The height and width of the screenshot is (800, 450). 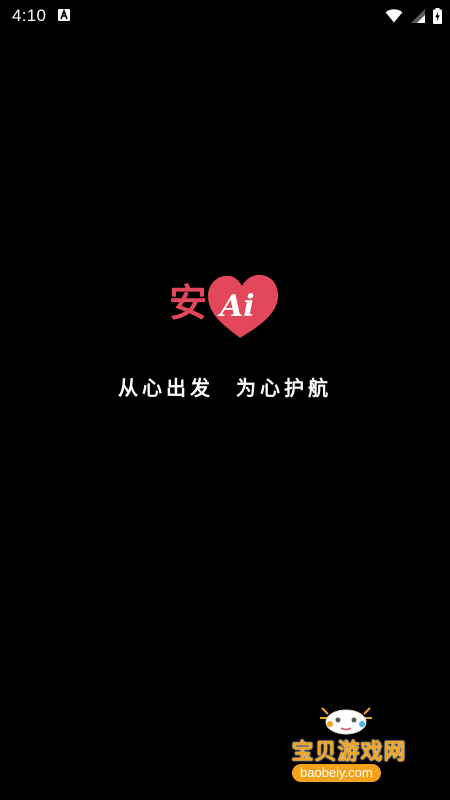 I want to click on android-a-icon, so click(x=64, y=15).